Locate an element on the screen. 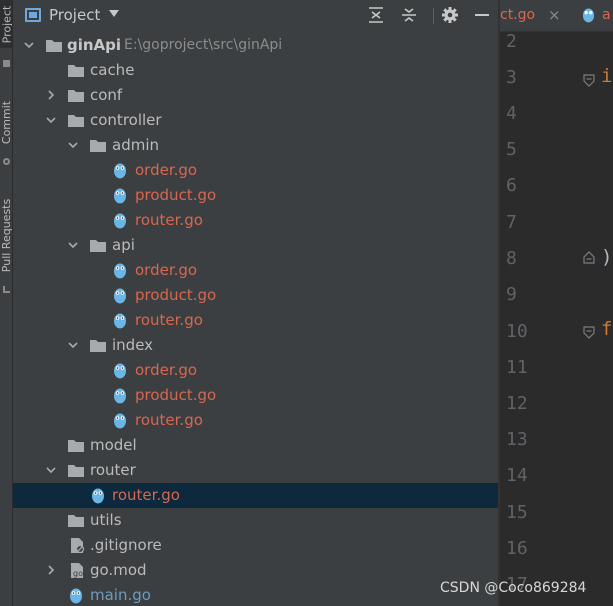 The width and height of the screenshot is (613, 606). tree-item-main-go: main.go is located at coordinates (255, 594).